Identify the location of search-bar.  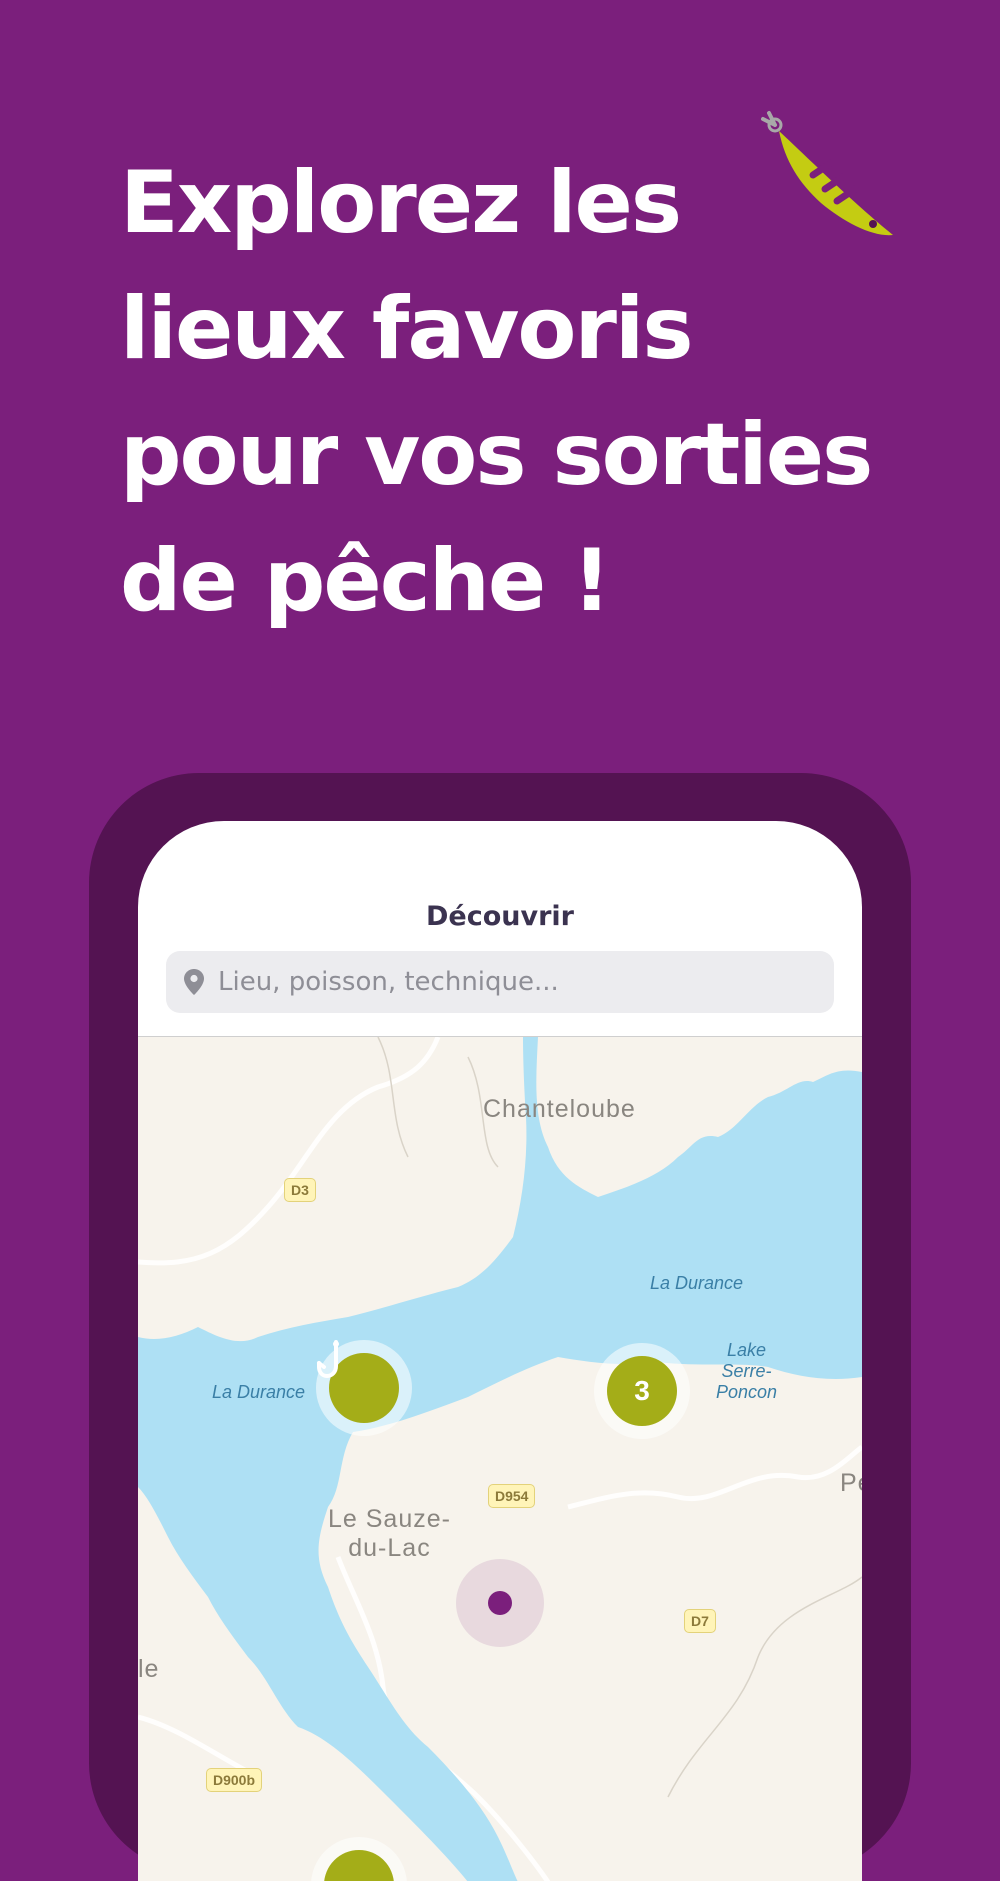
(500, 982).